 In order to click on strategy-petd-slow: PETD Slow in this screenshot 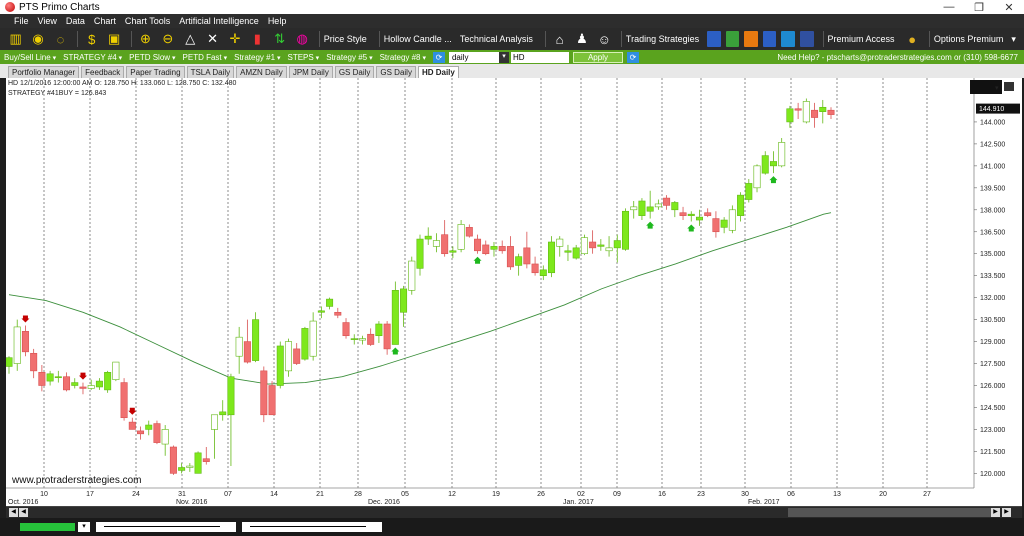, I will do `click(152, 57)`.